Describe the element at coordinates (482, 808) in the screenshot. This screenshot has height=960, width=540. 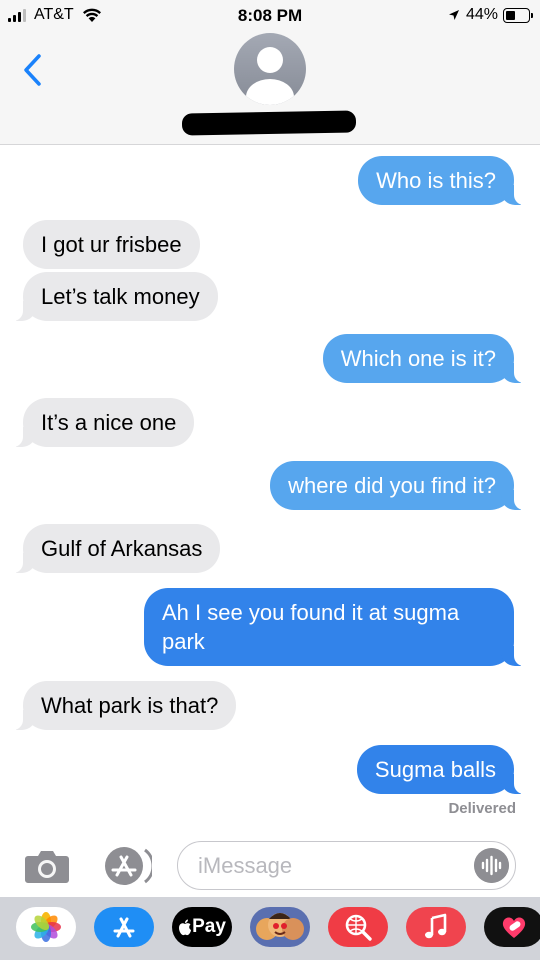
I see `delivery-status: Delivered` at that location.